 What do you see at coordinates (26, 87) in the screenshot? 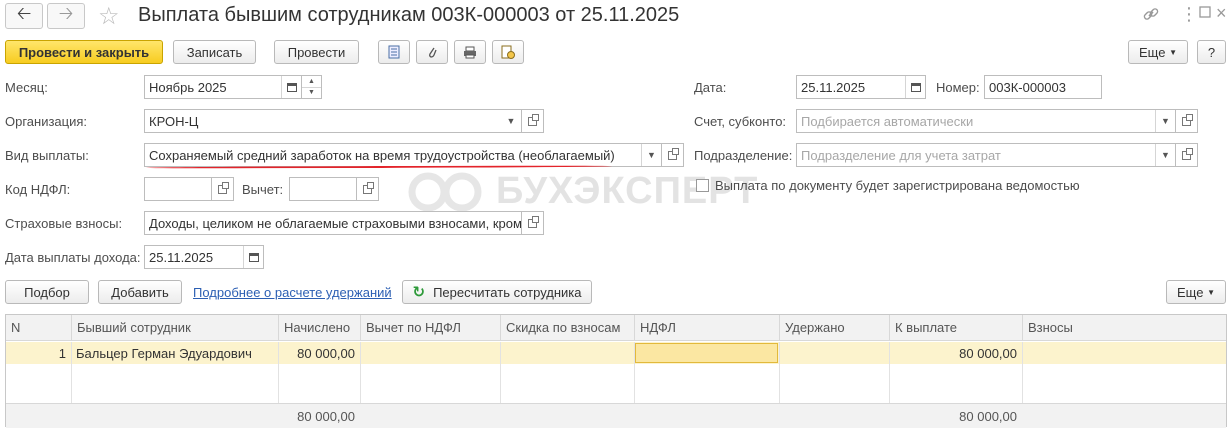
I see `month-label: Месяц:` at bounding box center [26, 87].